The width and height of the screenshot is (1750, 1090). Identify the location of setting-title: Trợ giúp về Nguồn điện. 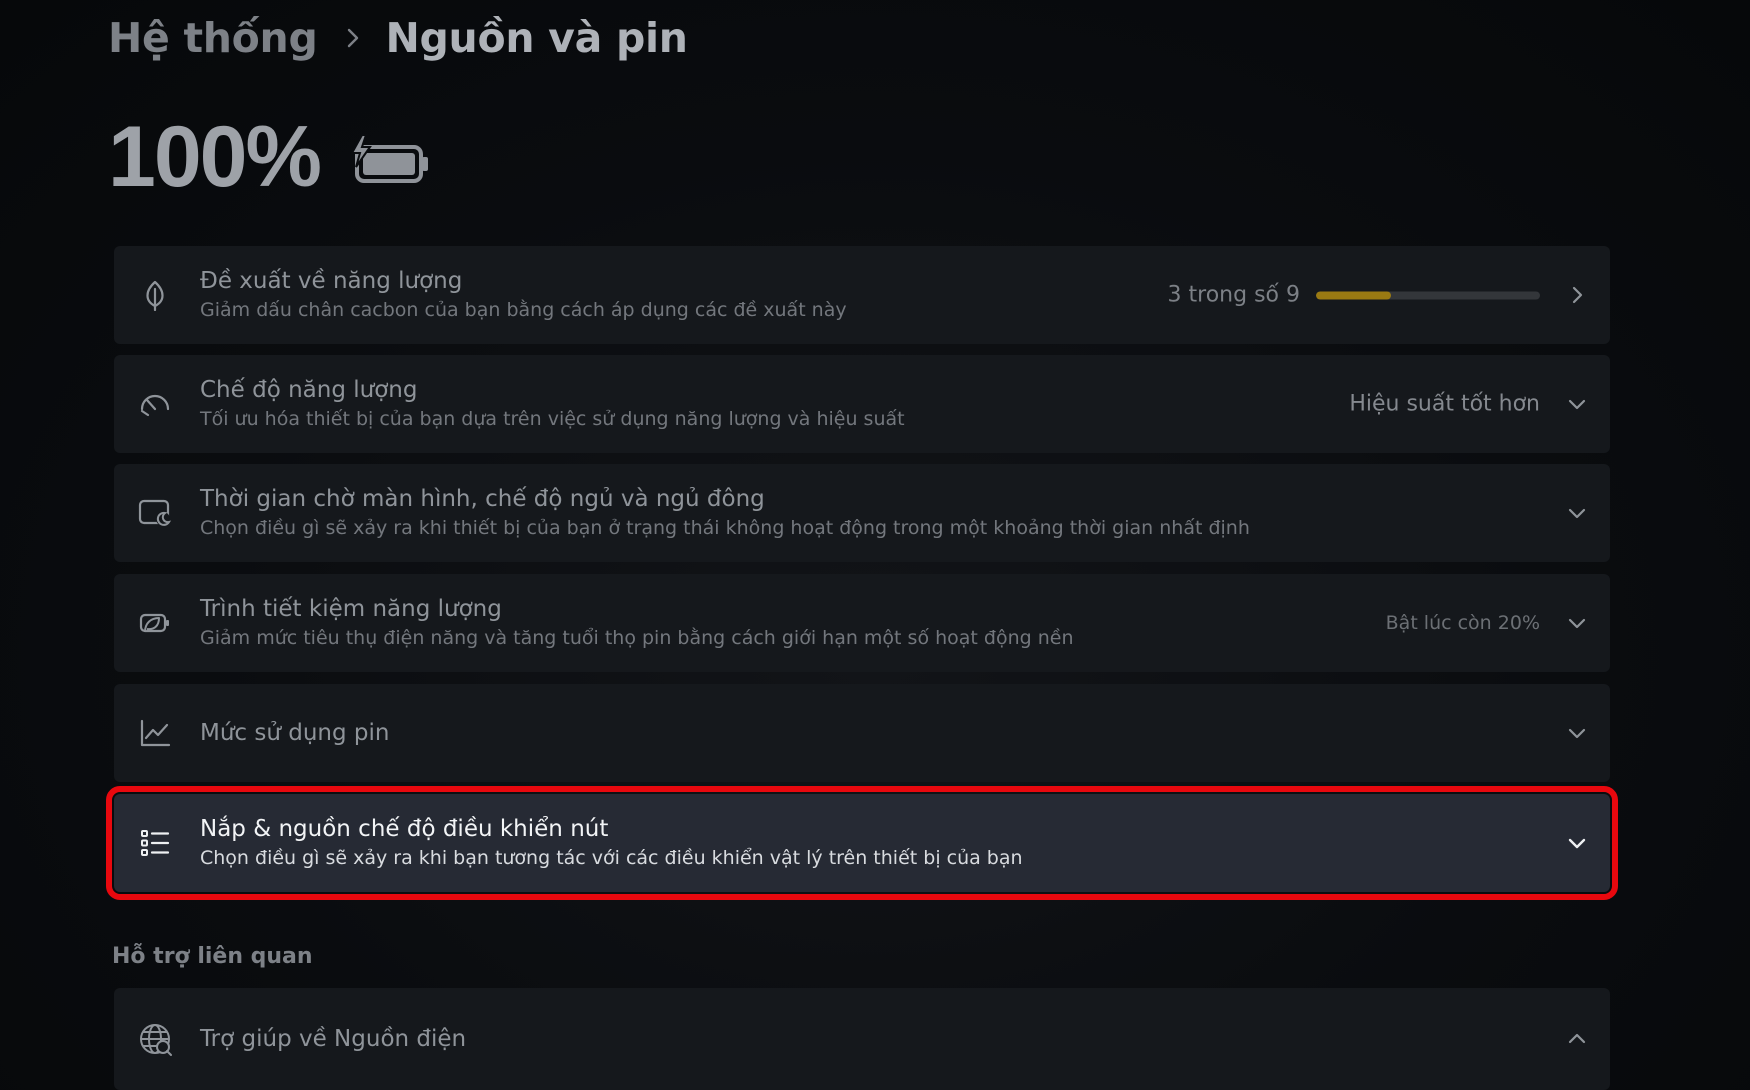
(333, 1039).